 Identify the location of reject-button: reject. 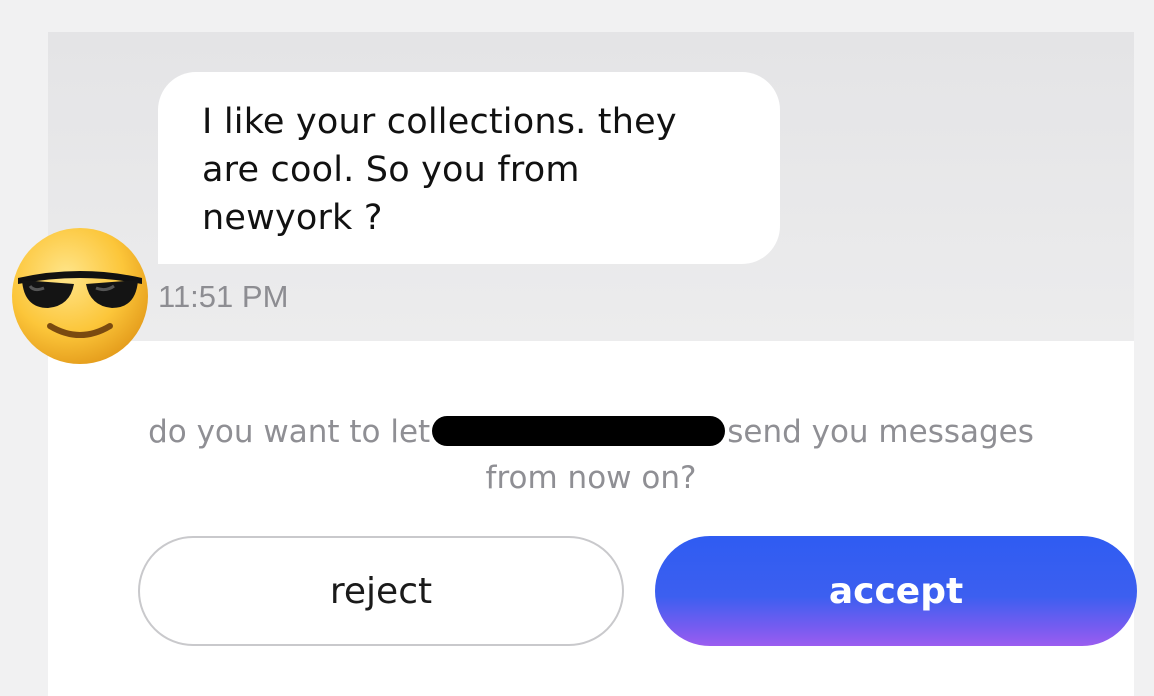
(381, 591).